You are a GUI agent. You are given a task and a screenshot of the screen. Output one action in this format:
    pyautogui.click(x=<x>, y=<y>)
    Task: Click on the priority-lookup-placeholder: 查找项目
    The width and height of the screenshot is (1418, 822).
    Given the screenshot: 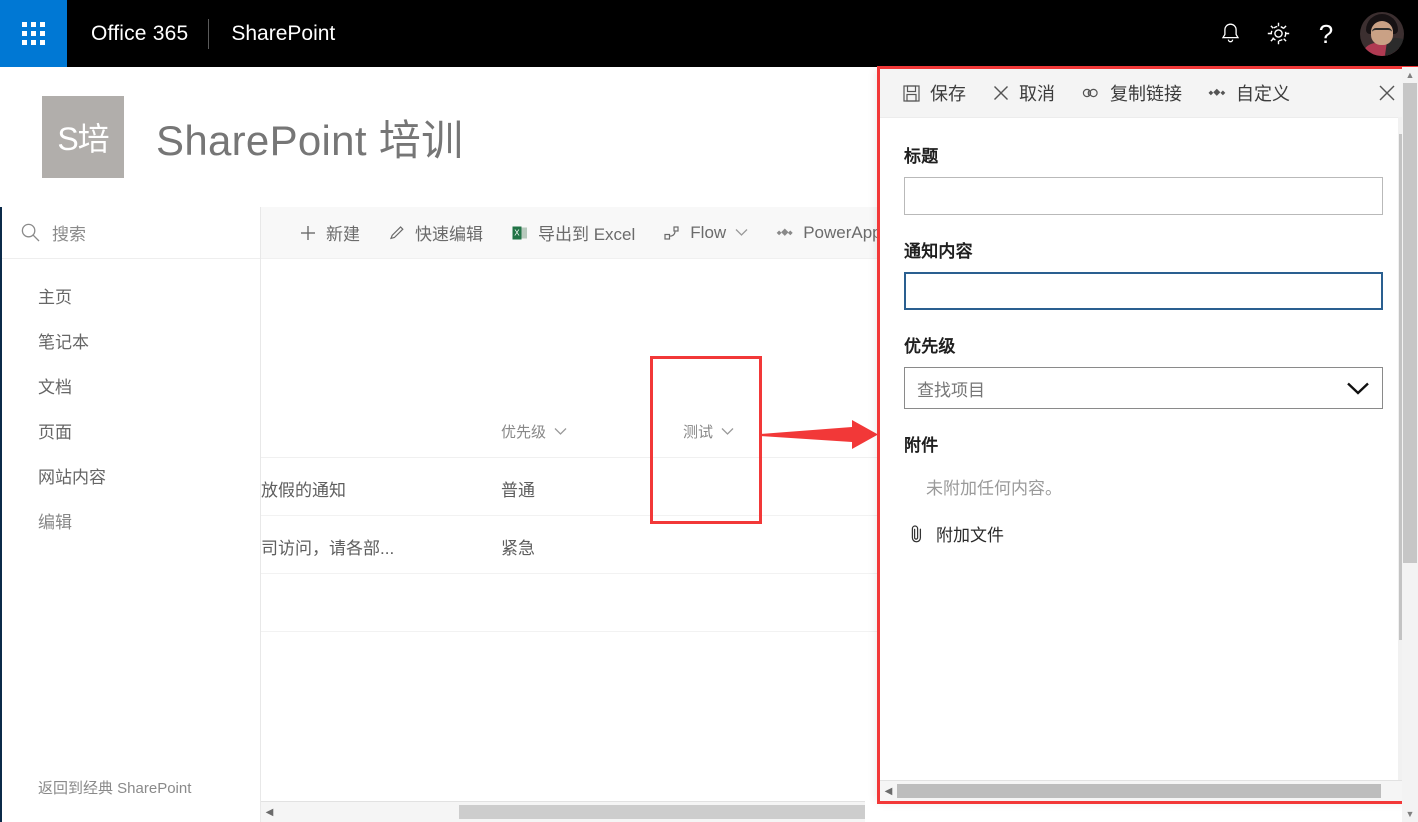 What is the action you would take?
    pyautogui.click(x=951, y=390)
    